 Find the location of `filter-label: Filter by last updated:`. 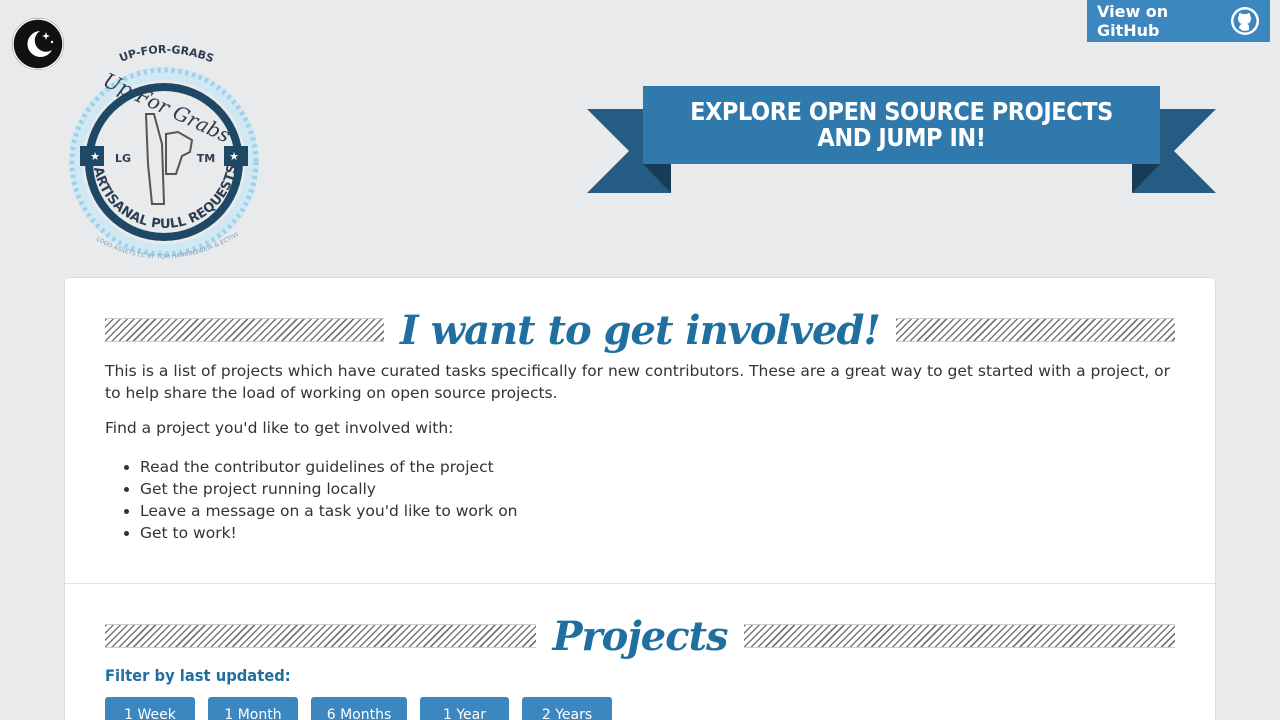

filter-label: Filter by last updated: is located at coordinates (198, 675).